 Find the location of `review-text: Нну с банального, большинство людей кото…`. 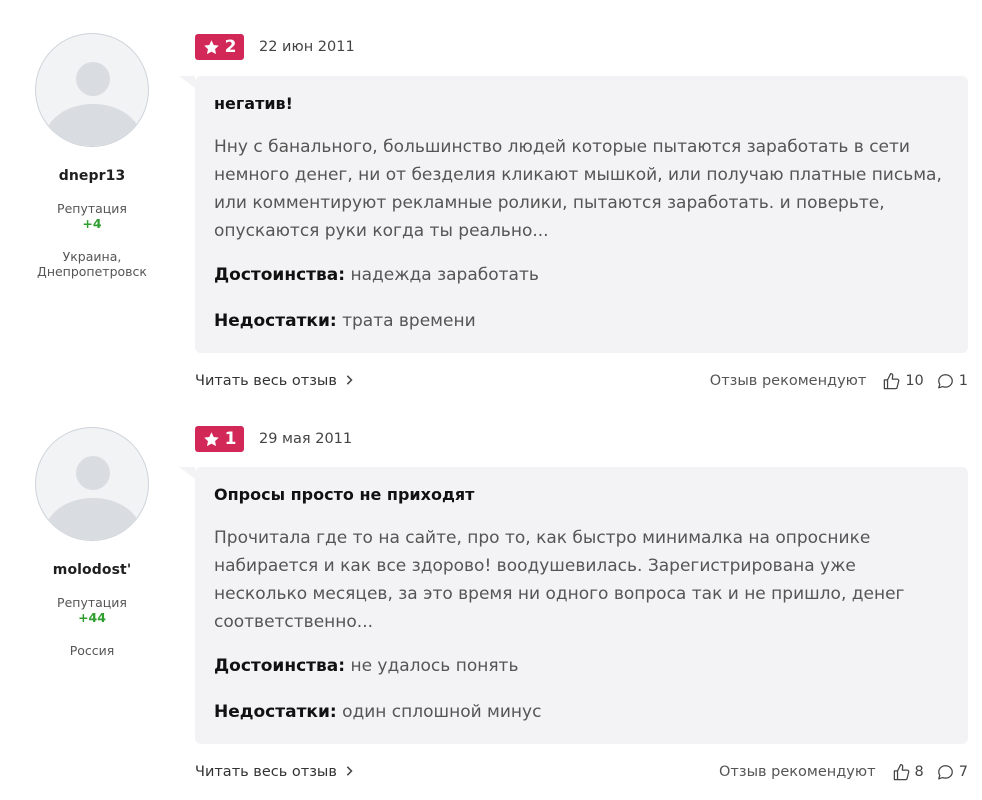

review-text: Нну с банального, большинство людей кото… is located at coordinates (578, 189).